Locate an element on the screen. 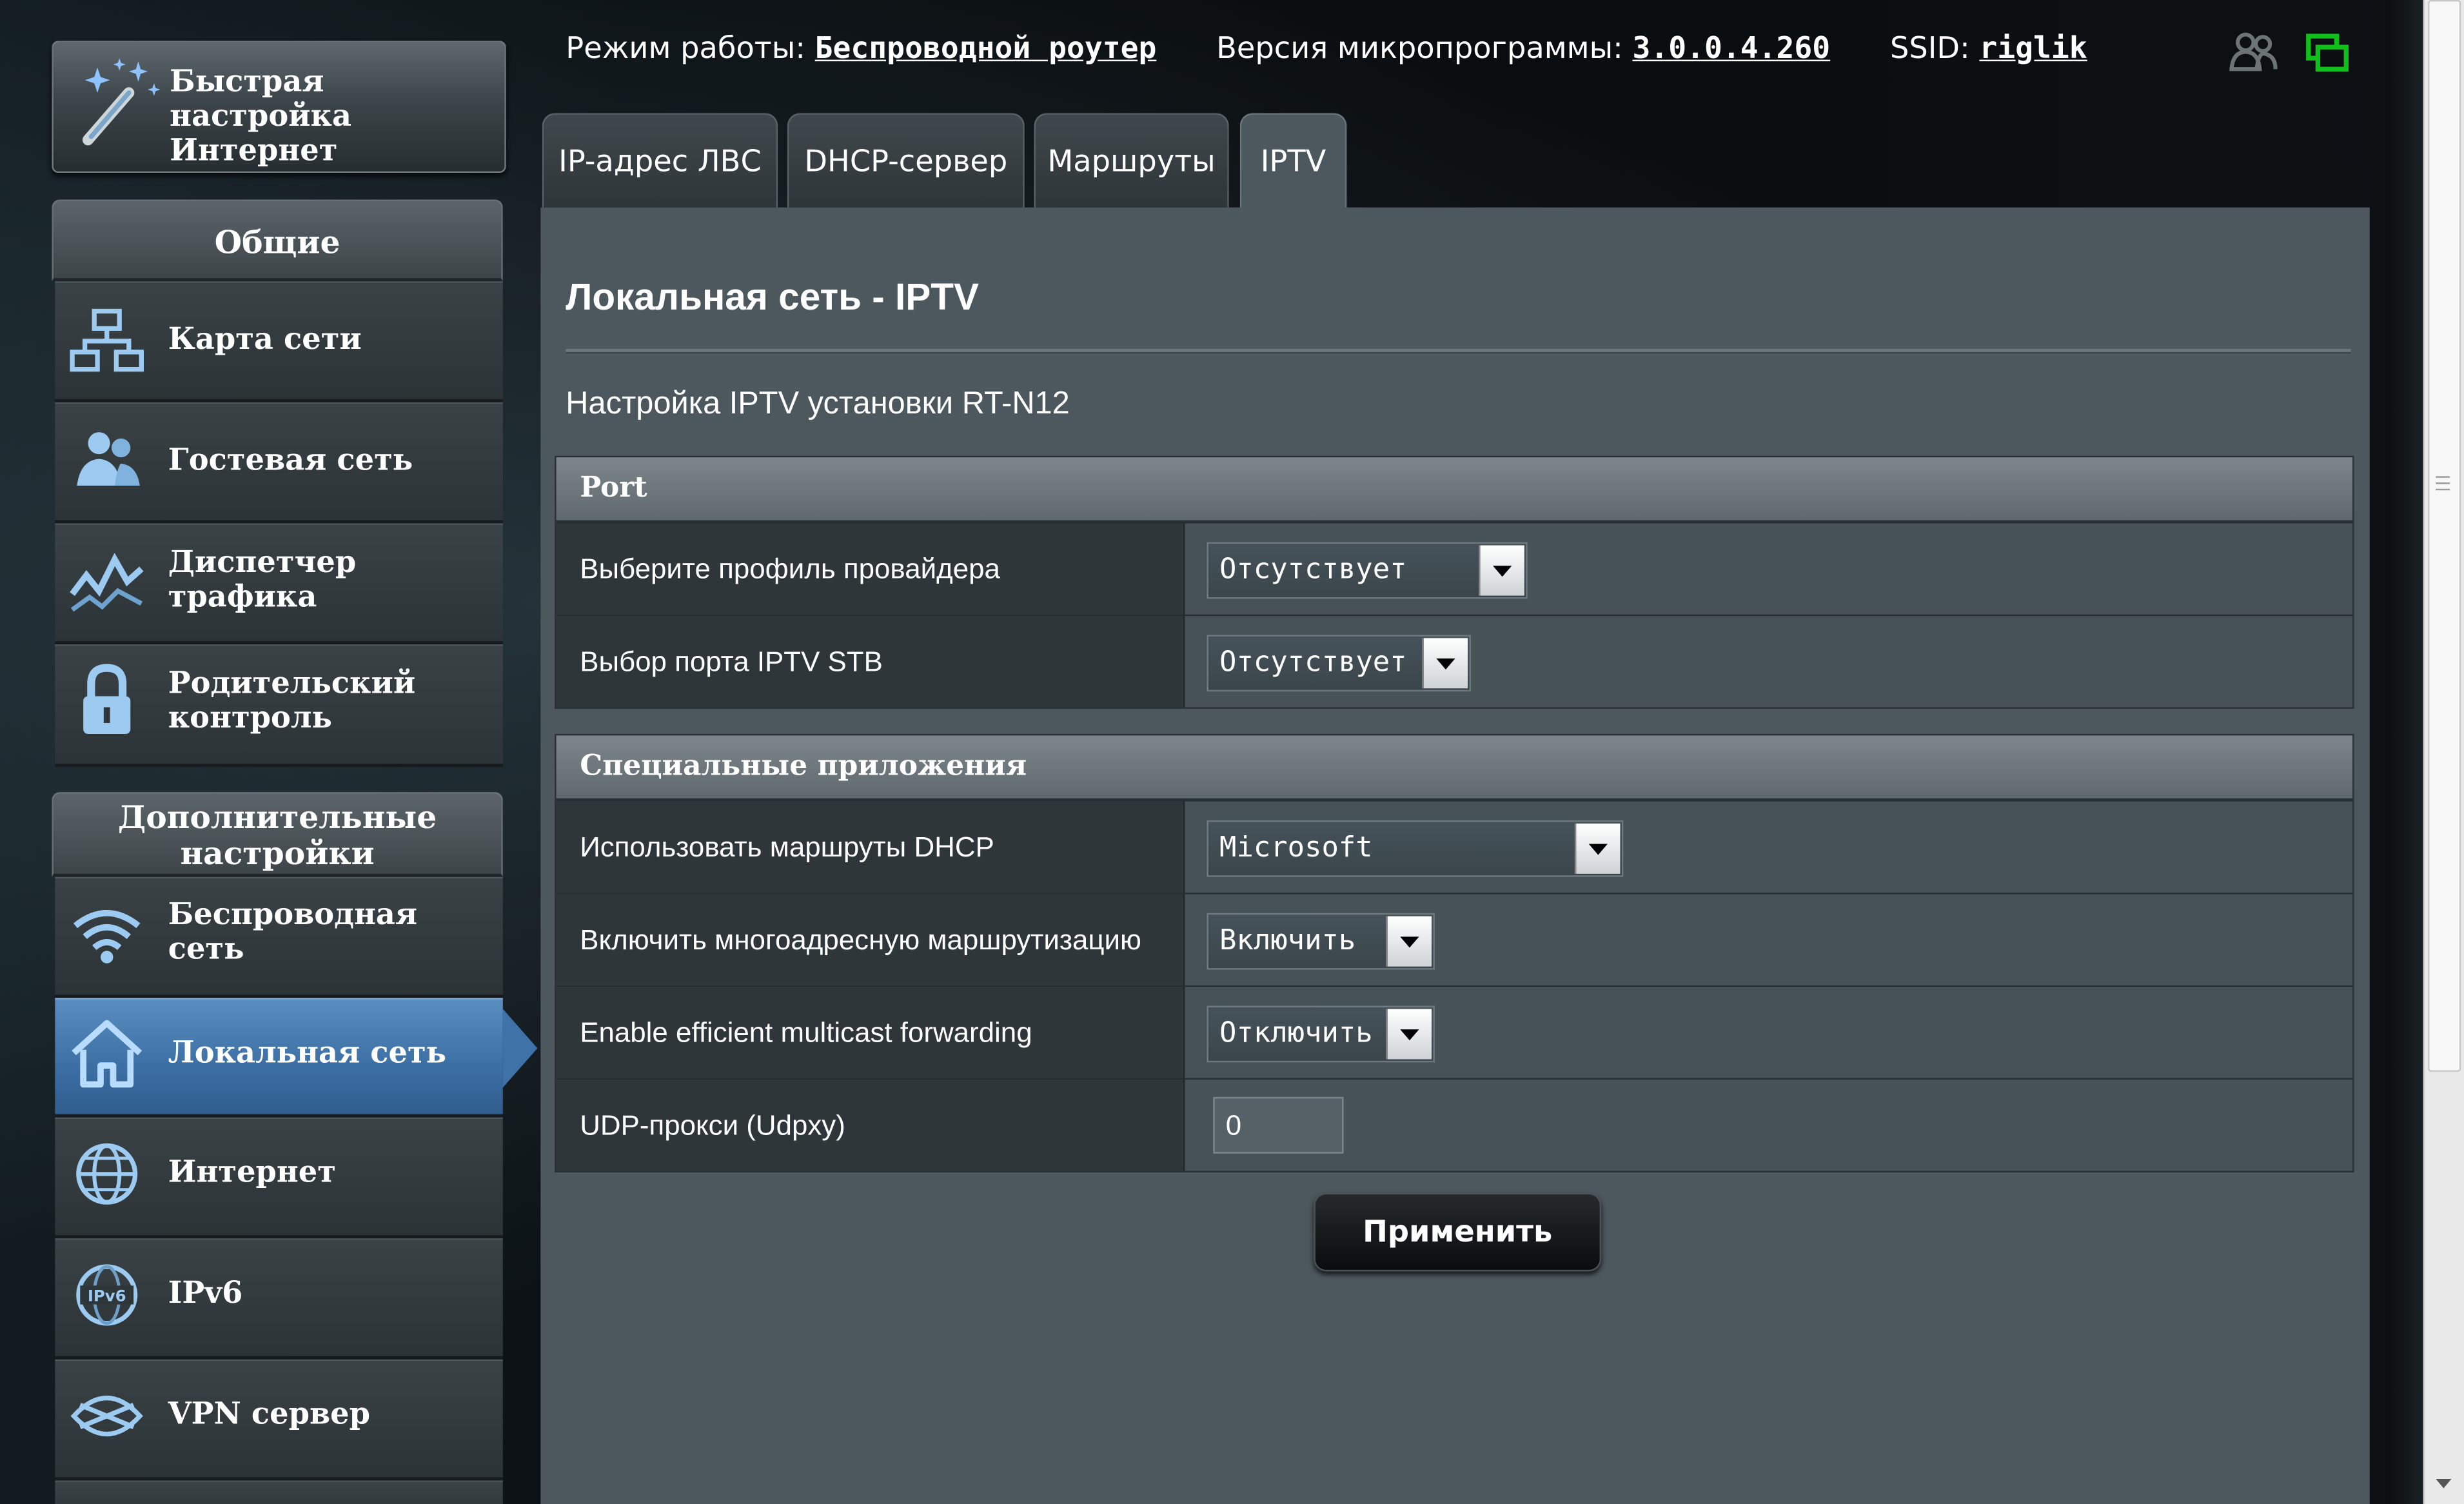 The image size is (2464, 1504). scroll-down-arrow-icon is located at coordinates (2444, 1484).